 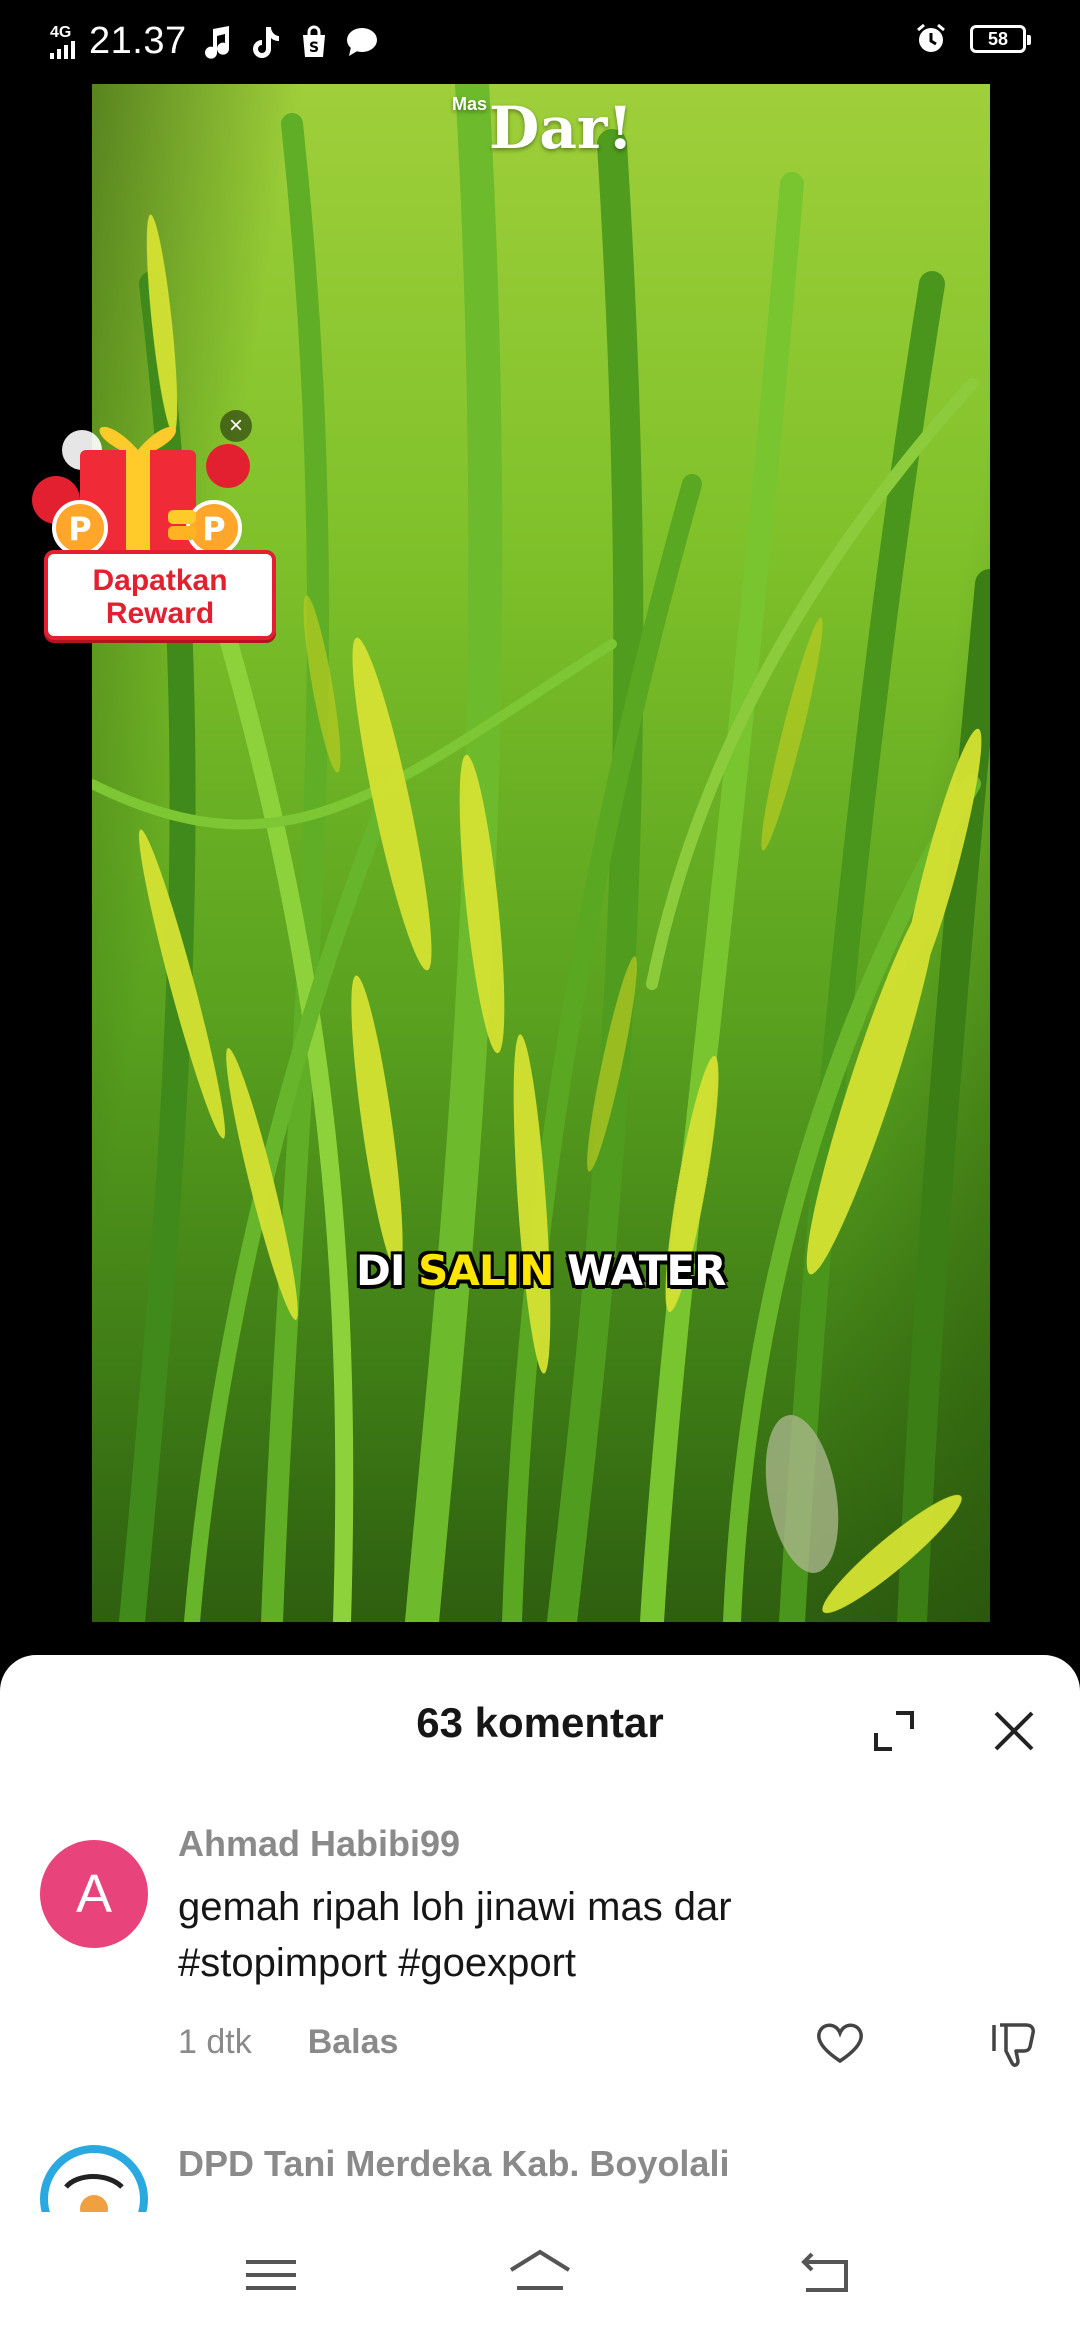 I want to click on shop-bag-icon: S, so click(x=314, y=42).